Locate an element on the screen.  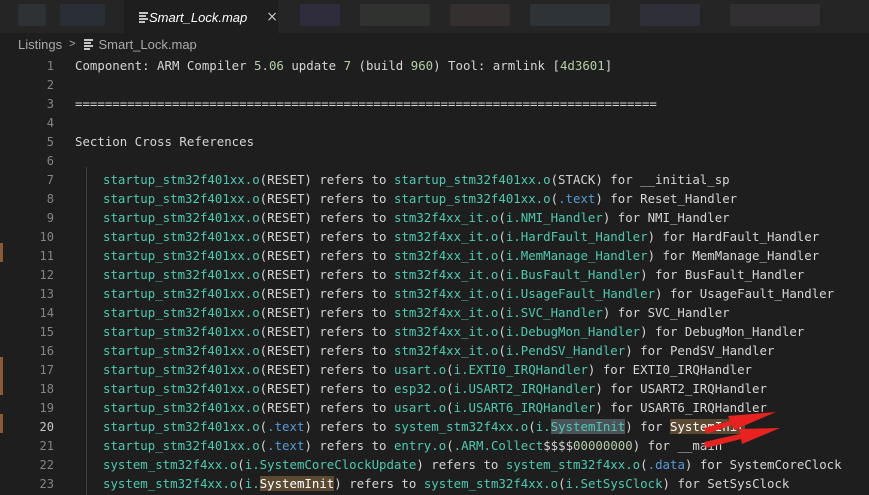
code-token: ) for EXTI0_IRQHandler is located at coordinates (670, 369).